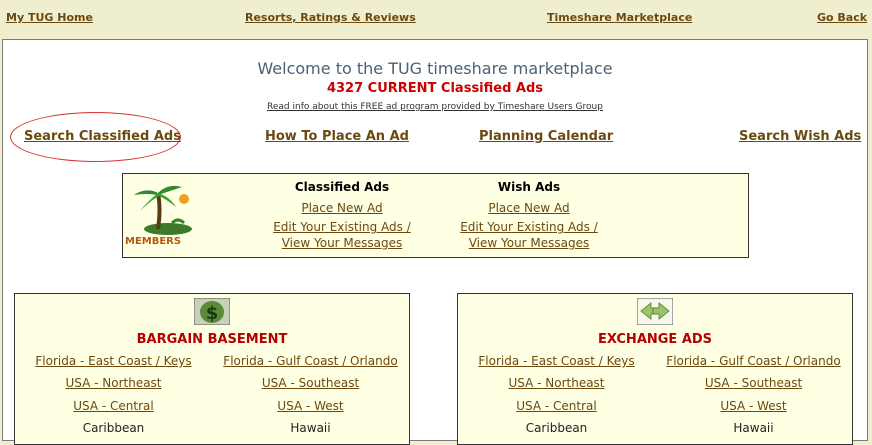 The image size is (872, 445). What do you see at coordinates (310, 383) in the screenshot?
I see `bargain-usa-southeast-link: USA - Southeast` at bounding box center [310, 383].